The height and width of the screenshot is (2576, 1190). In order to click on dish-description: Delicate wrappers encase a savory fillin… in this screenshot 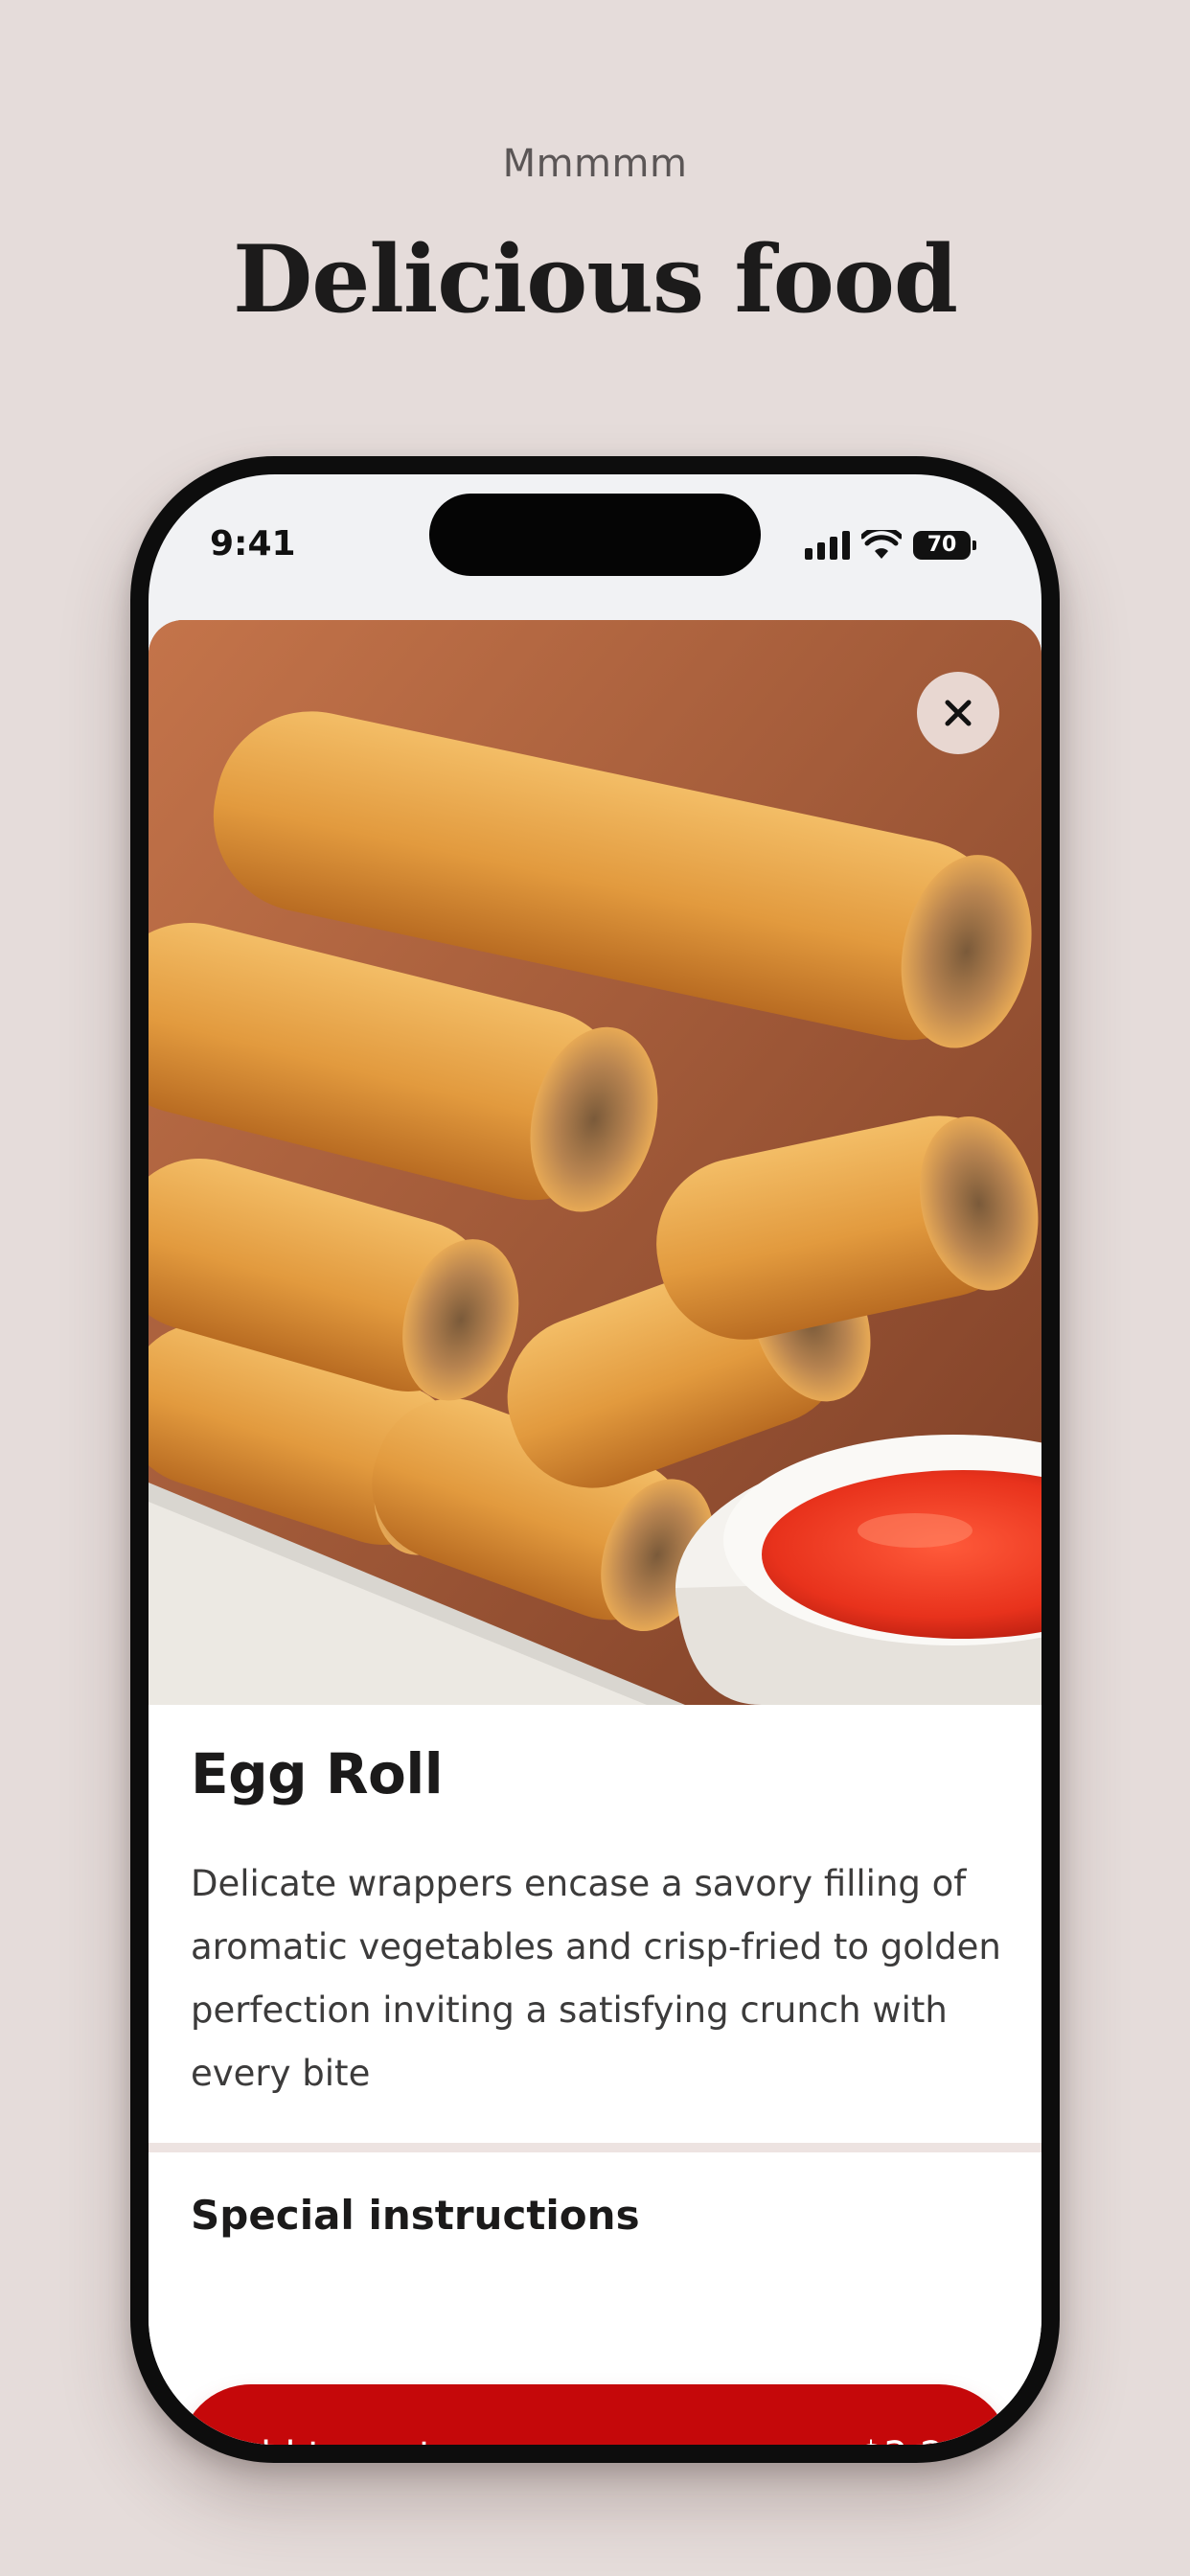, I will do `click(596, 1978)`.